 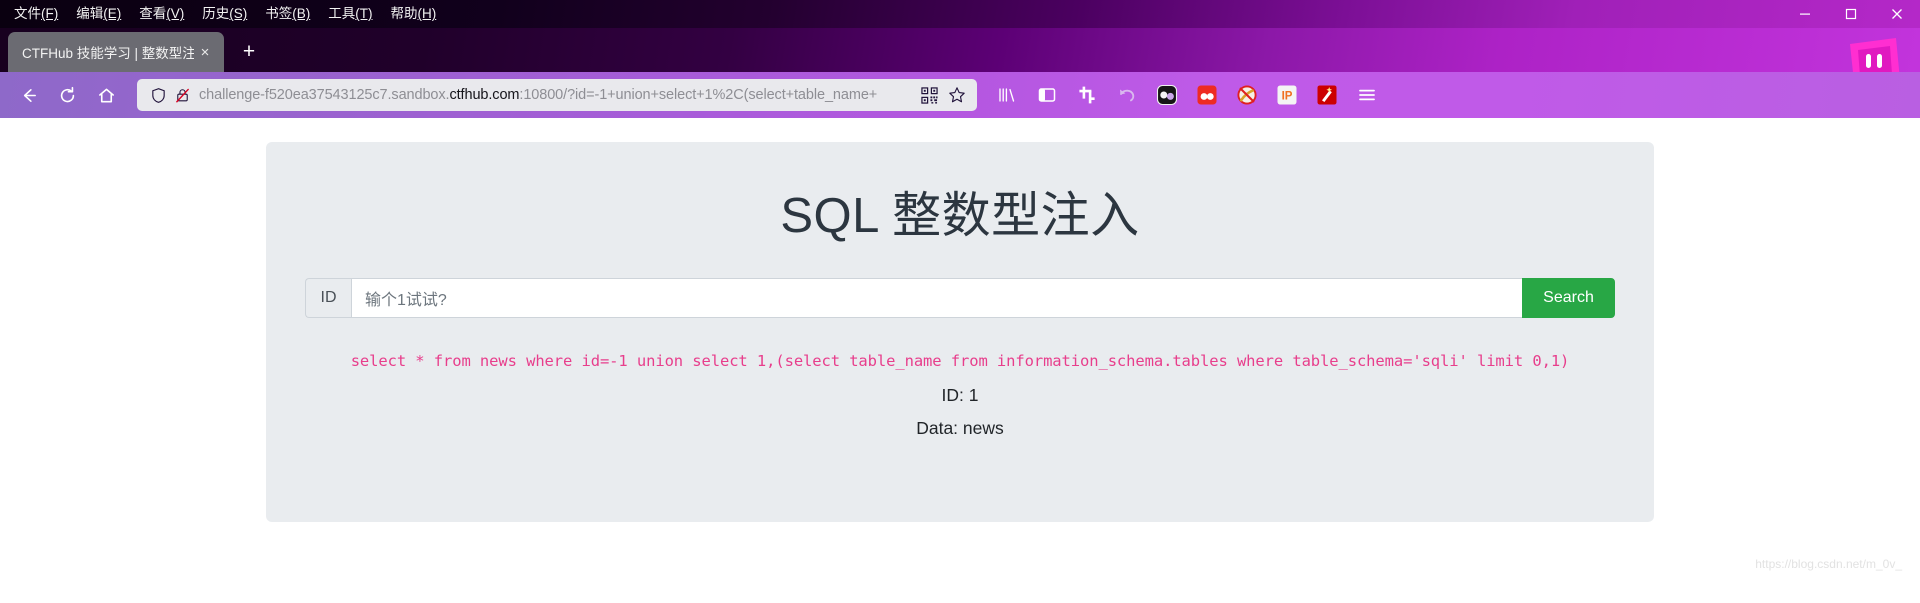 What do you see at coordinates (1087, 95) in the screenshot?
I see `crop-icon` at bounding box center [1087, 95].